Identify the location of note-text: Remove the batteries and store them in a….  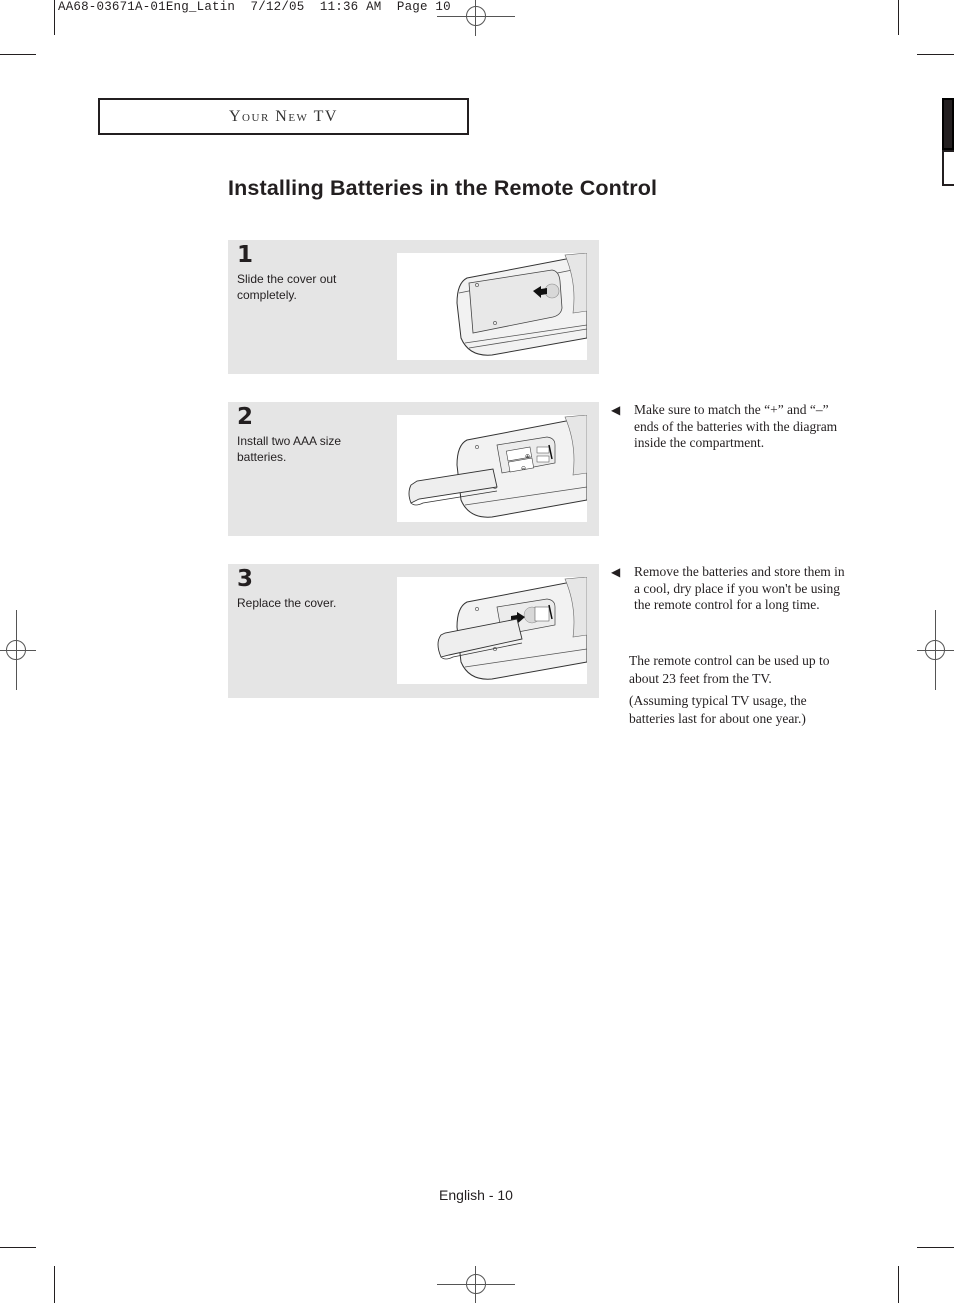
(739, 588).